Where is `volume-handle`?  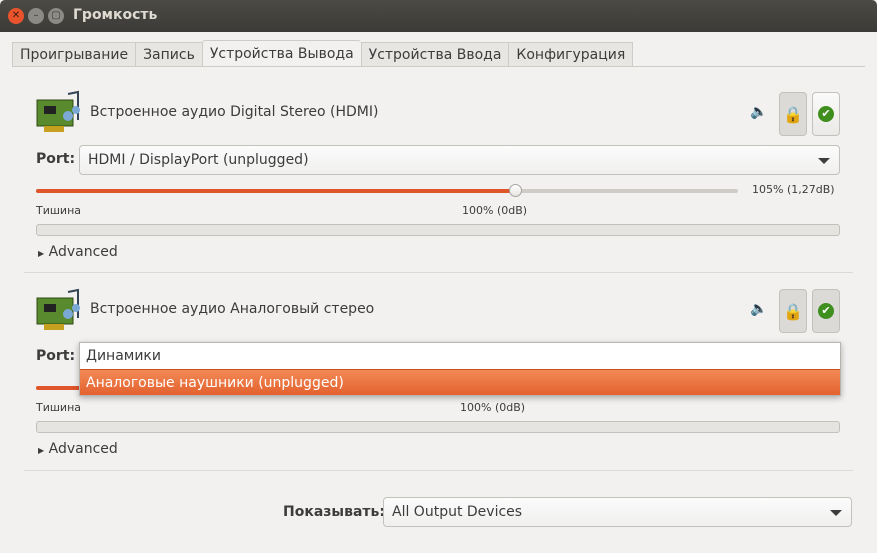 volume-handle is located at coordinates (515, 190).